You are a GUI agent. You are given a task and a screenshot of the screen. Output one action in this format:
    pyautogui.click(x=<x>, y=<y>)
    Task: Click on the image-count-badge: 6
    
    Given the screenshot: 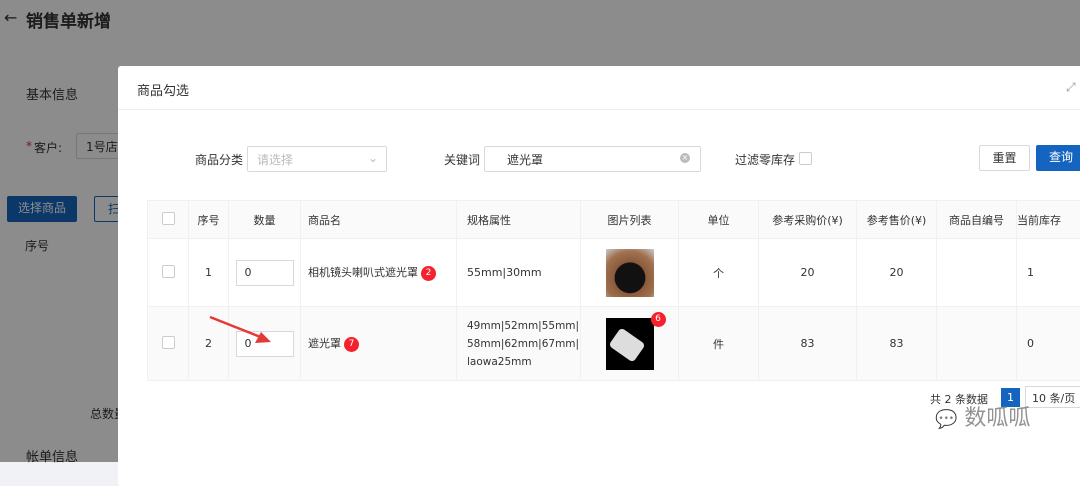 What is the action you would take?
    pyautogui.click(x=658, y=319)
    